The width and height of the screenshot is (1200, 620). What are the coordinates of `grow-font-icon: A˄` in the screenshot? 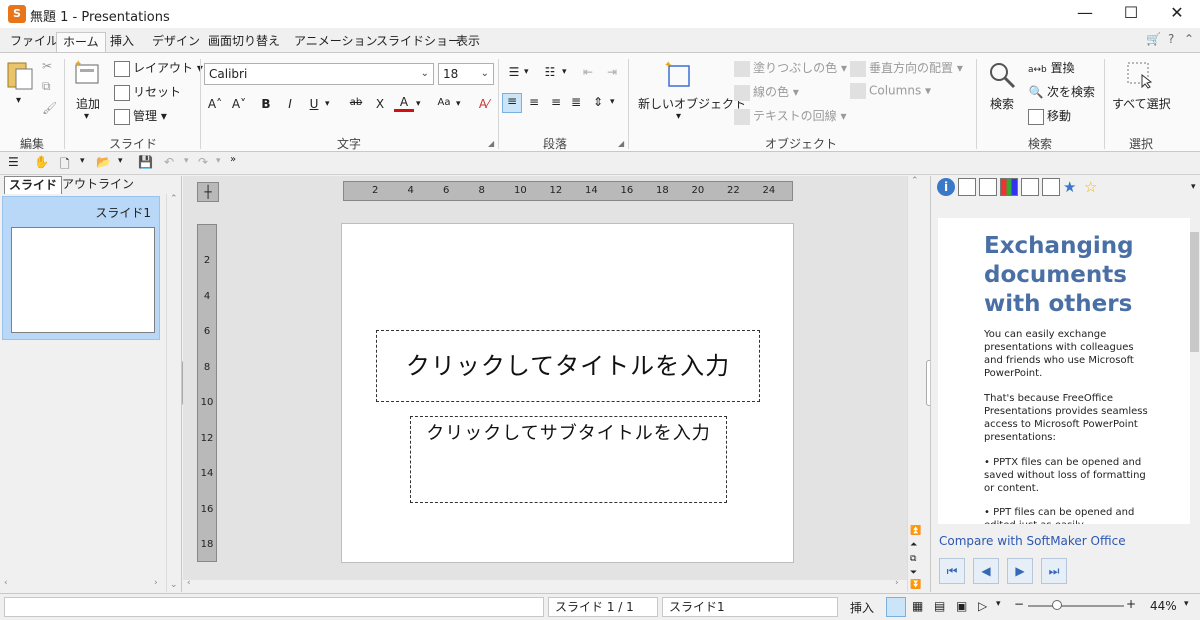 It's located at (215, 104).